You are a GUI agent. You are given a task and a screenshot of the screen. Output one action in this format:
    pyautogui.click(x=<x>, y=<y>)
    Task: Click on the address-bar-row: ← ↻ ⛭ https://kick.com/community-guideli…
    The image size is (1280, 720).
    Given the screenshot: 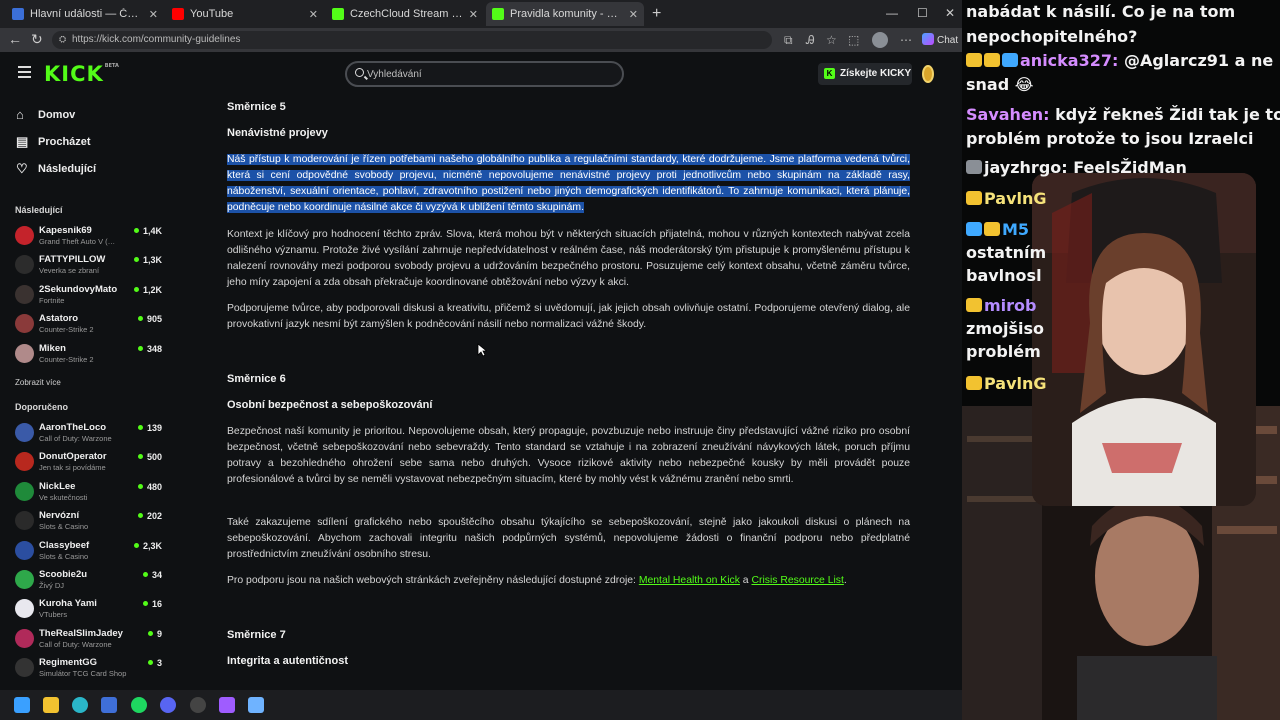 What is the action you would take?
    pyautogui.click(x=481, y=40)
    